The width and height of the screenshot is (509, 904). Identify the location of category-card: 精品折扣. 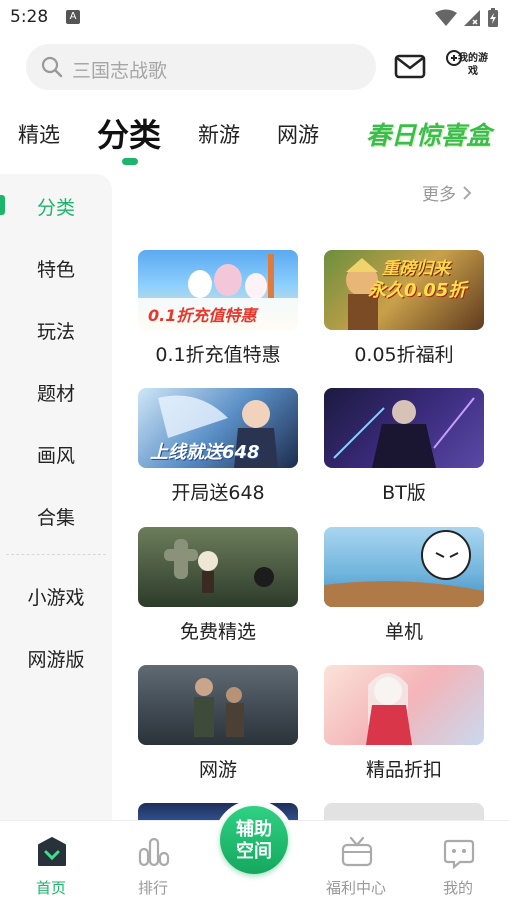
(404, 723).